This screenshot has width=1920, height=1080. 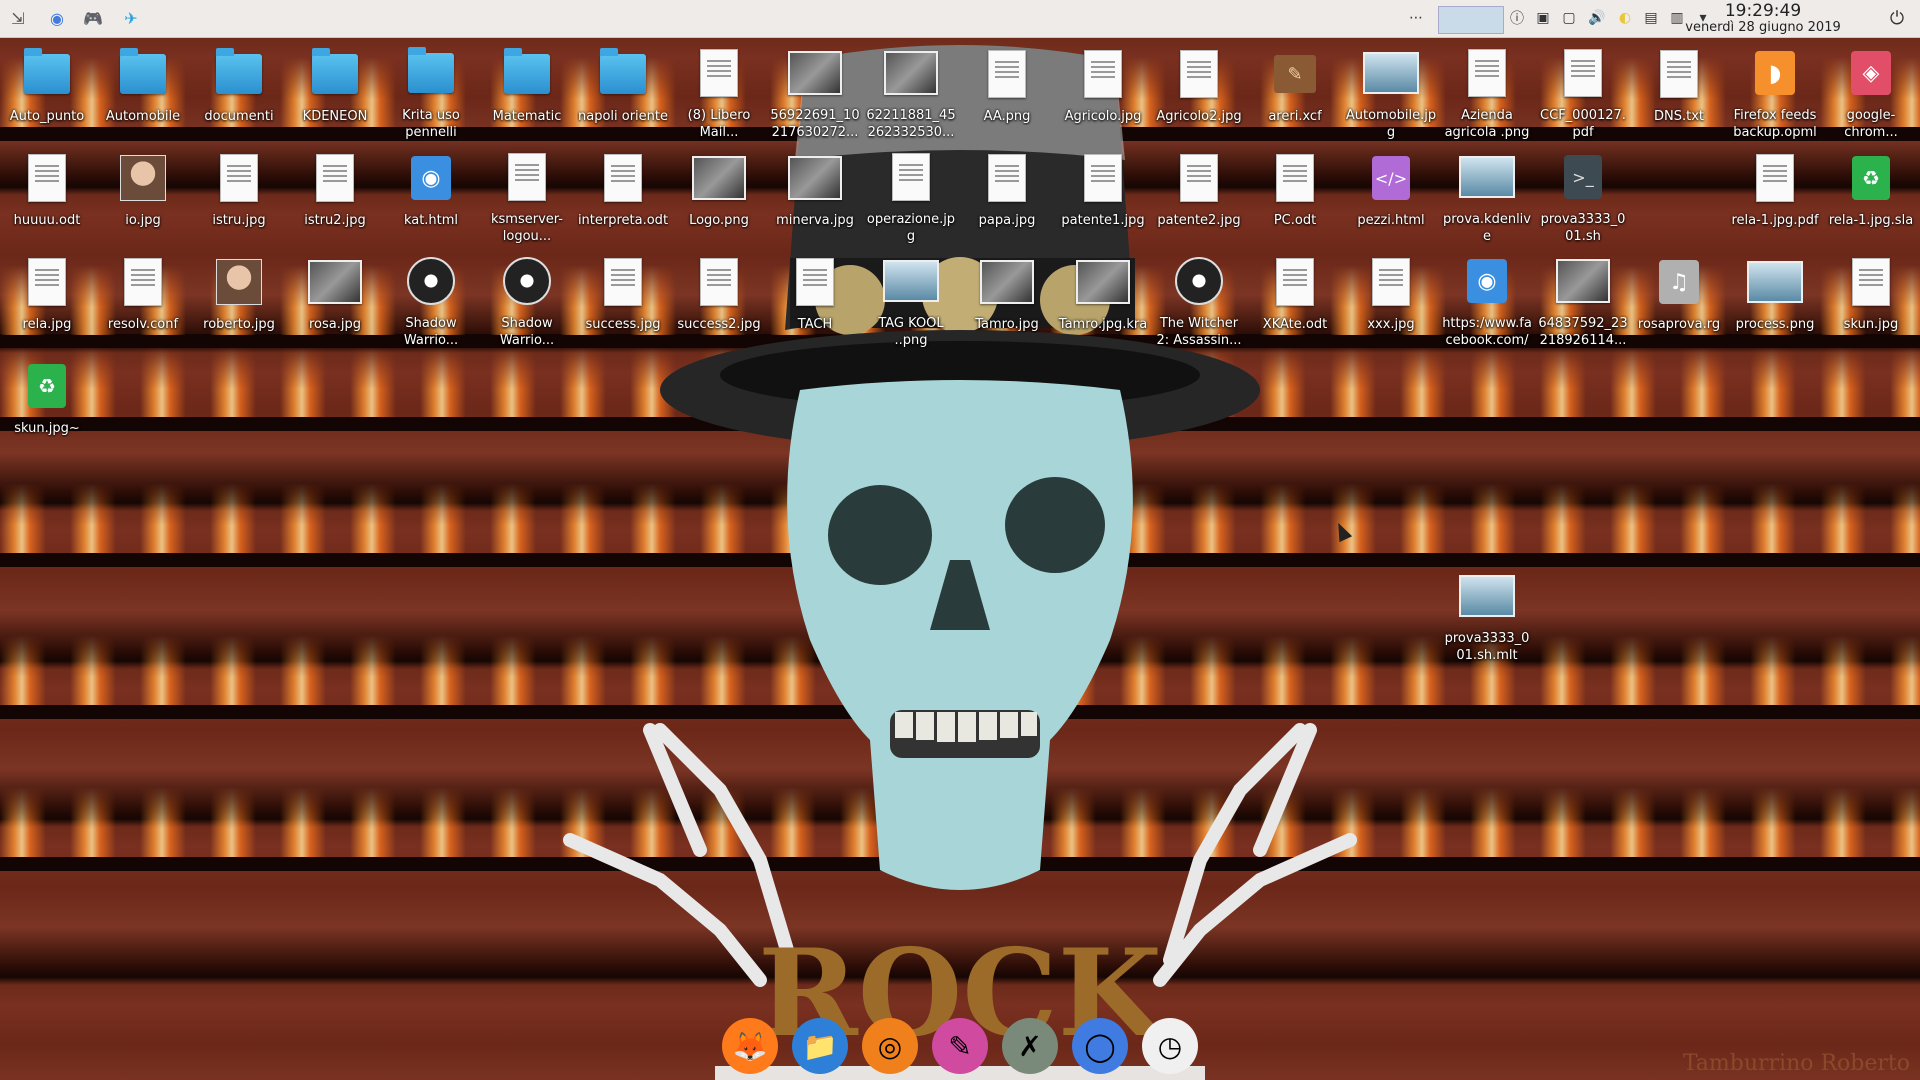 I want to click on desktop-icon: success.jpg, so click(x=623, y=298).